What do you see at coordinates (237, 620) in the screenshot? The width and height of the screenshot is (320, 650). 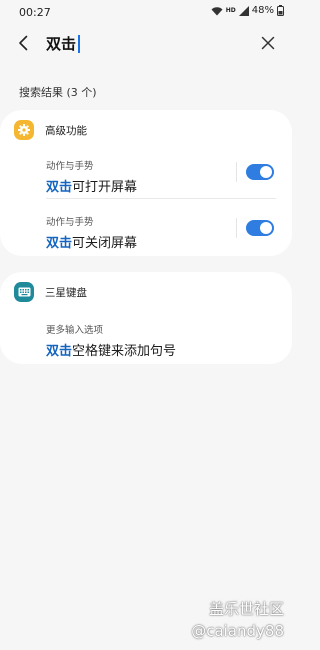 I see `watermark: 盖乐世社区 @caiandy88` at bounding box center [237, 620].